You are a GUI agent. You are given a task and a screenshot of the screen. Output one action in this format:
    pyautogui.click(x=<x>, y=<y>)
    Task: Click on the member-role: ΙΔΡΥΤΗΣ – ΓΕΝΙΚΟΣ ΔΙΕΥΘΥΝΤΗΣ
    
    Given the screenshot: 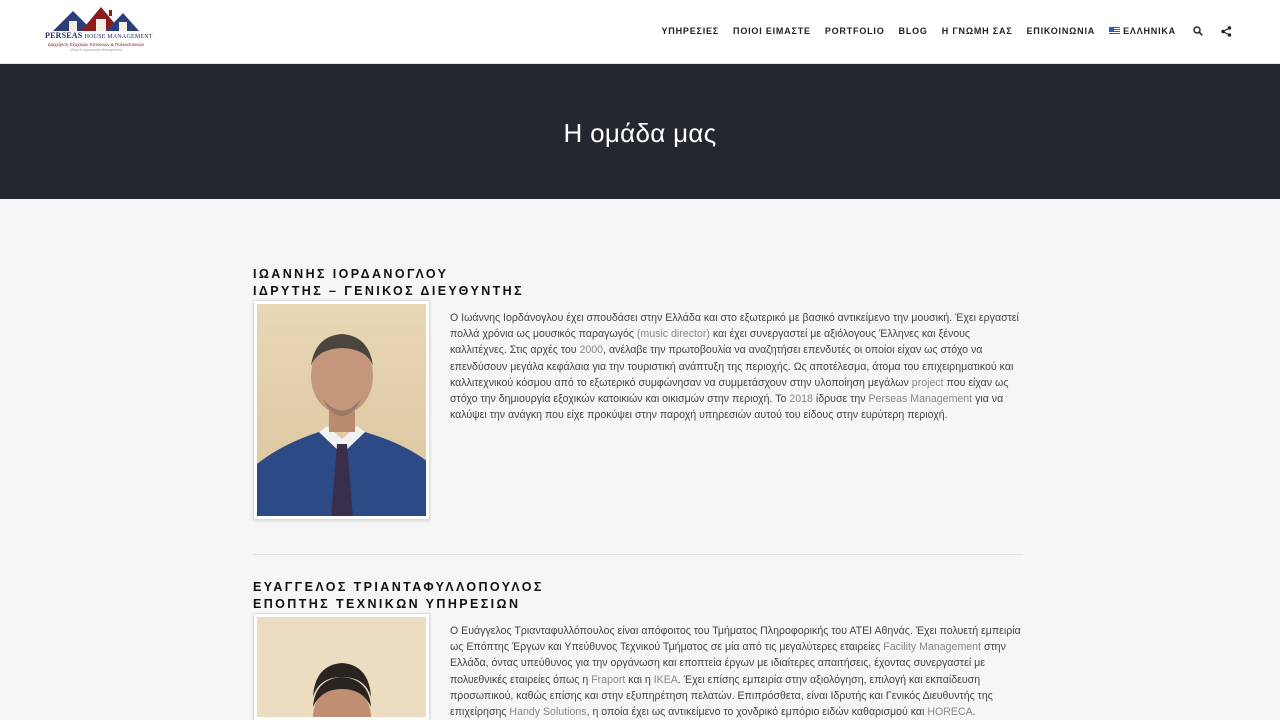 What is the action you would take?
    pyautogui.click(x=388, y=291)
    